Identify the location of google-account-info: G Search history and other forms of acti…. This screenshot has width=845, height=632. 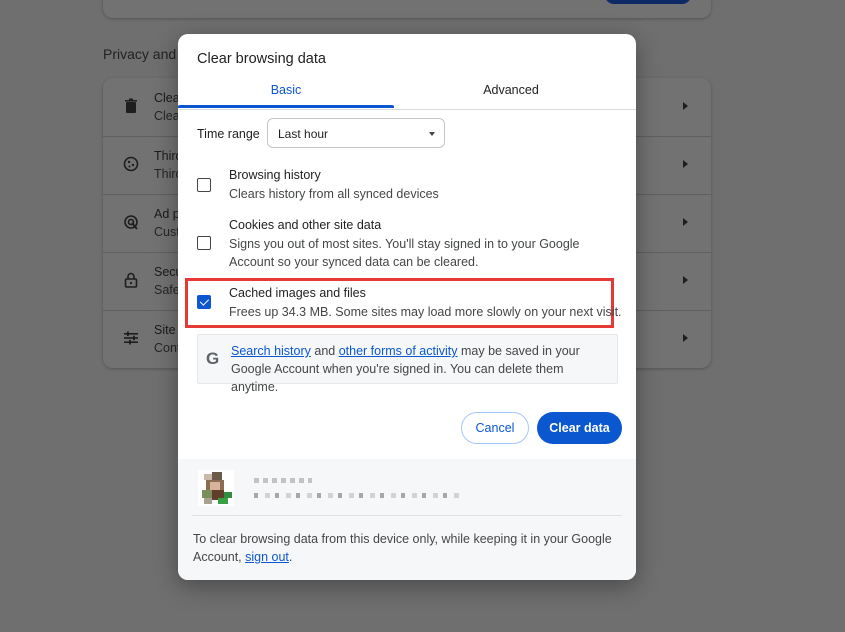
(407, 364).